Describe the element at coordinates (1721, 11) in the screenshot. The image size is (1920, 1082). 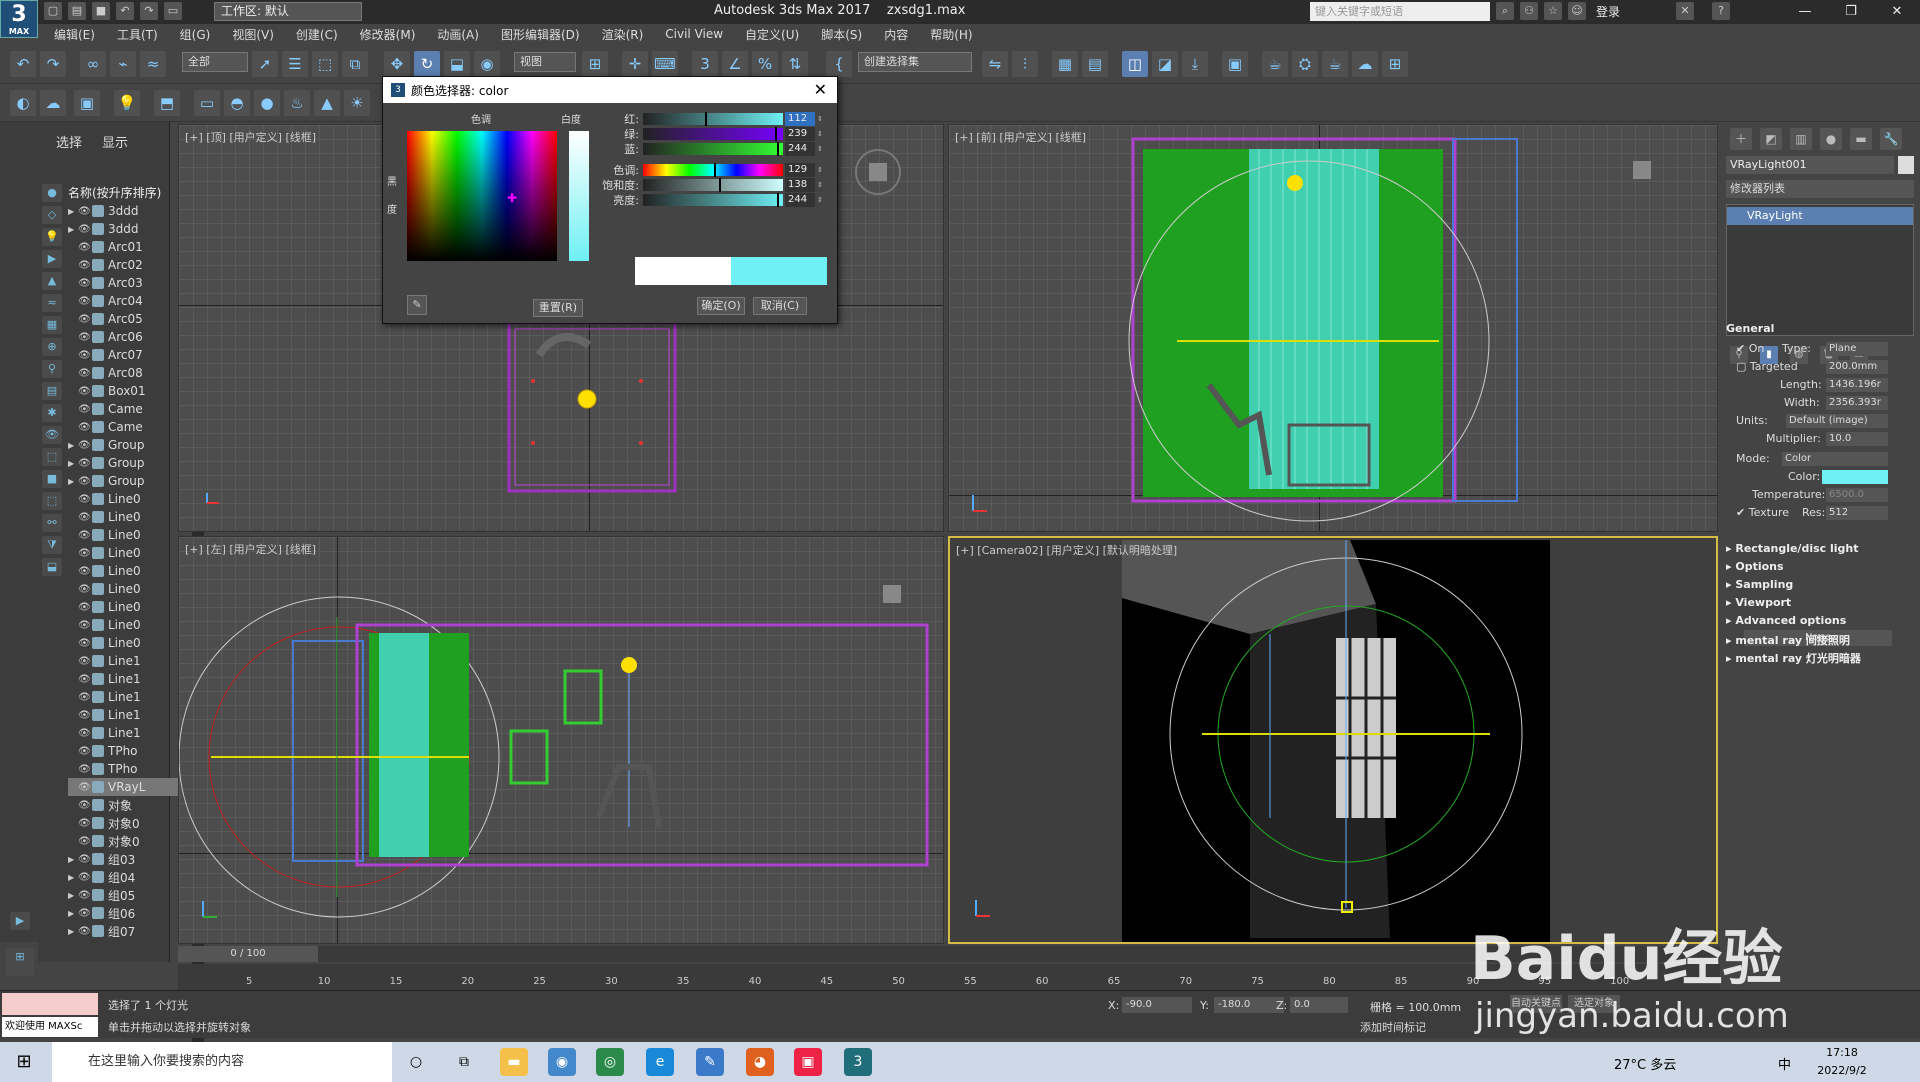
I see `help-icon: ?` at that location.